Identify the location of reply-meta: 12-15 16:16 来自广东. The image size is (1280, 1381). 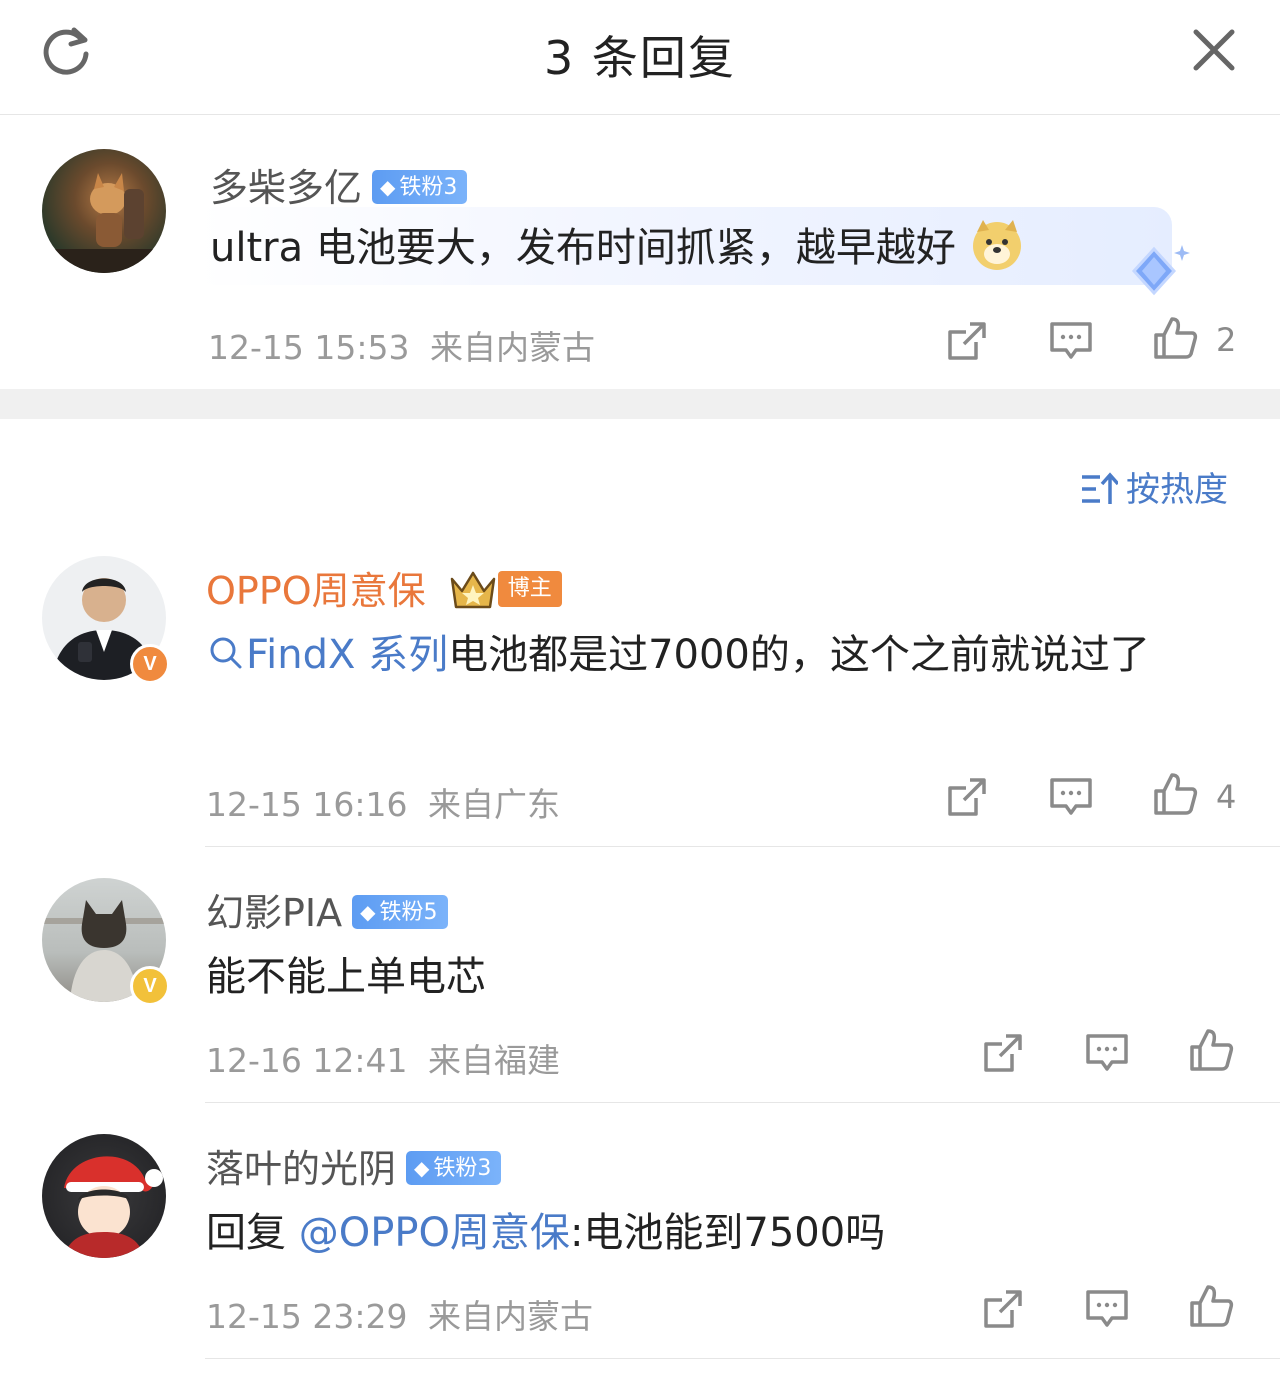
(383, 802).